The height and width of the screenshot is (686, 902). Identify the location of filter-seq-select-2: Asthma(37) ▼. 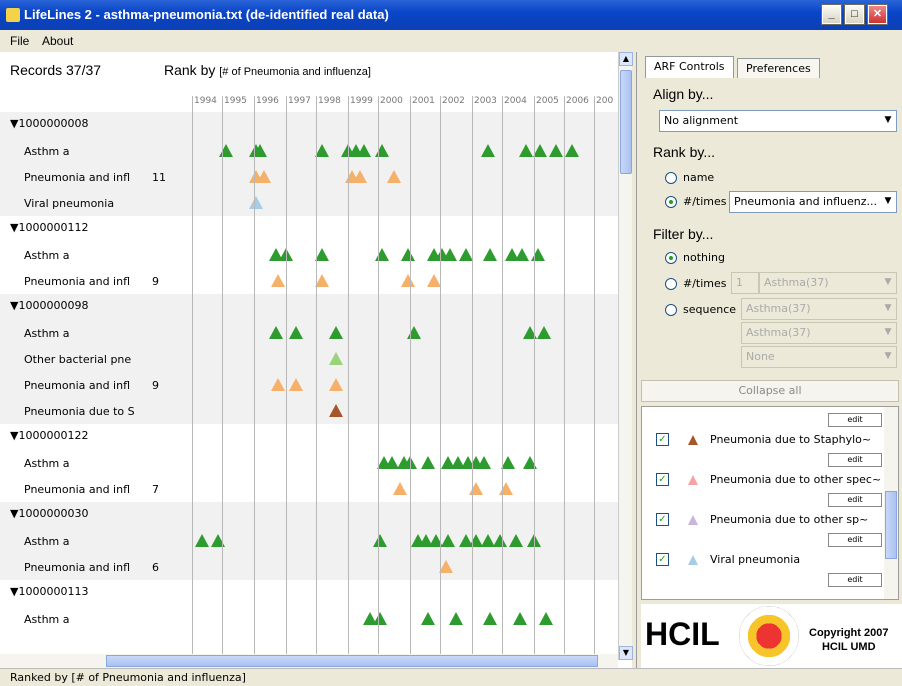
(819, 333).